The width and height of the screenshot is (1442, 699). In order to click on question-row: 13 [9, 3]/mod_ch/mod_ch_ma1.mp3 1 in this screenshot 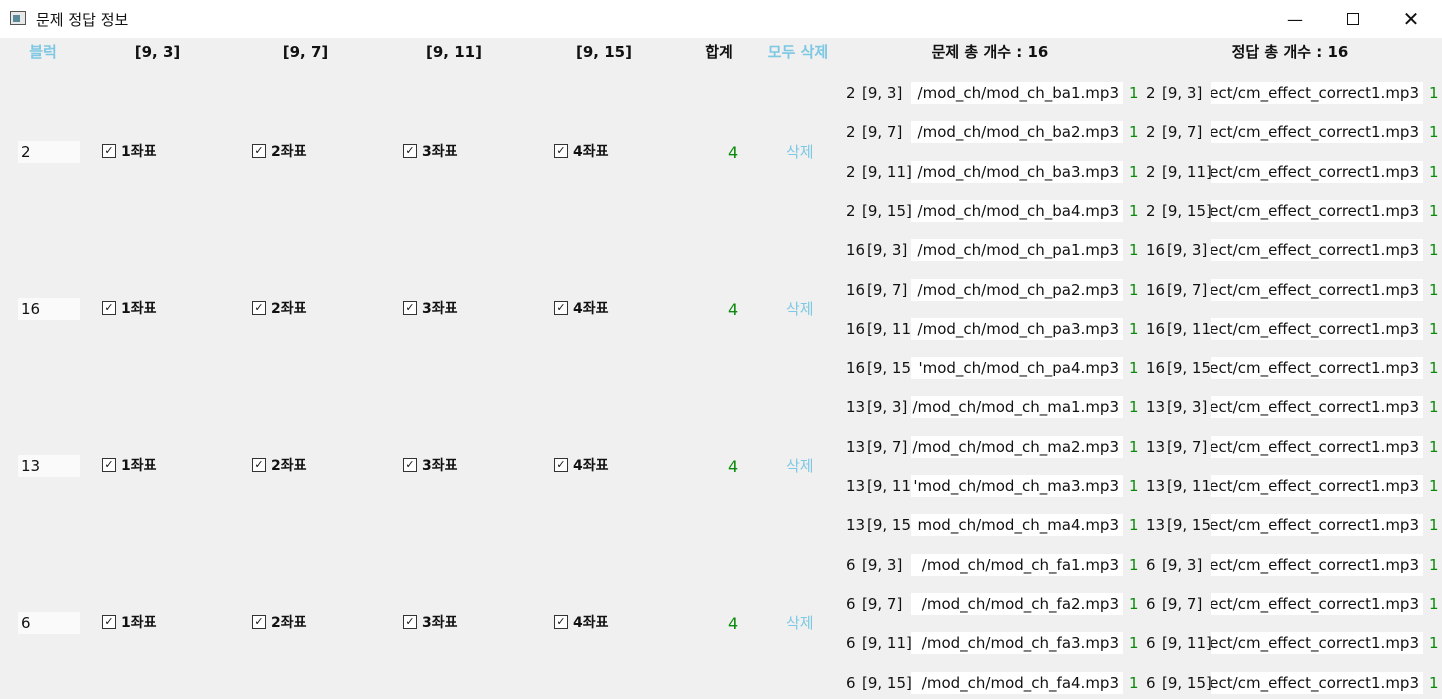, I will do `click(991, 407)`.